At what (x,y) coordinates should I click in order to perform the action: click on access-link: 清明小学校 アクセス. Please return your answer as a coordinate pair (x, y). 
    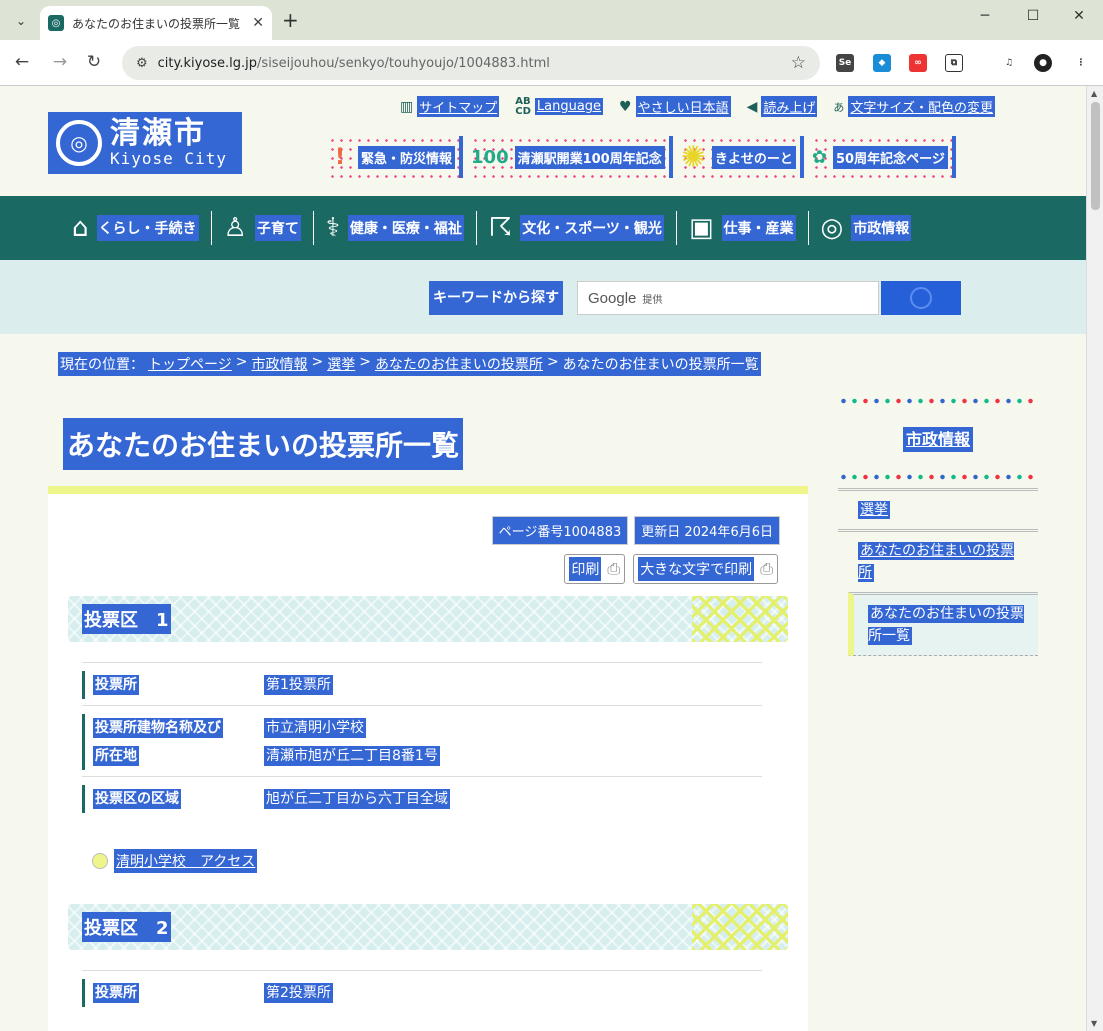
    Looking at the image, I should click on (440, 861).